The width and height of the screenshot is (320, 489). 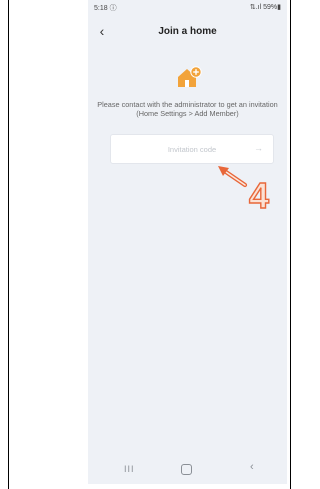 What do you see at coordinates (265, 7) in the screenshot?
I see `status-indicators: ⇅.ıl 59%▮` at bounding box center [265, 7].